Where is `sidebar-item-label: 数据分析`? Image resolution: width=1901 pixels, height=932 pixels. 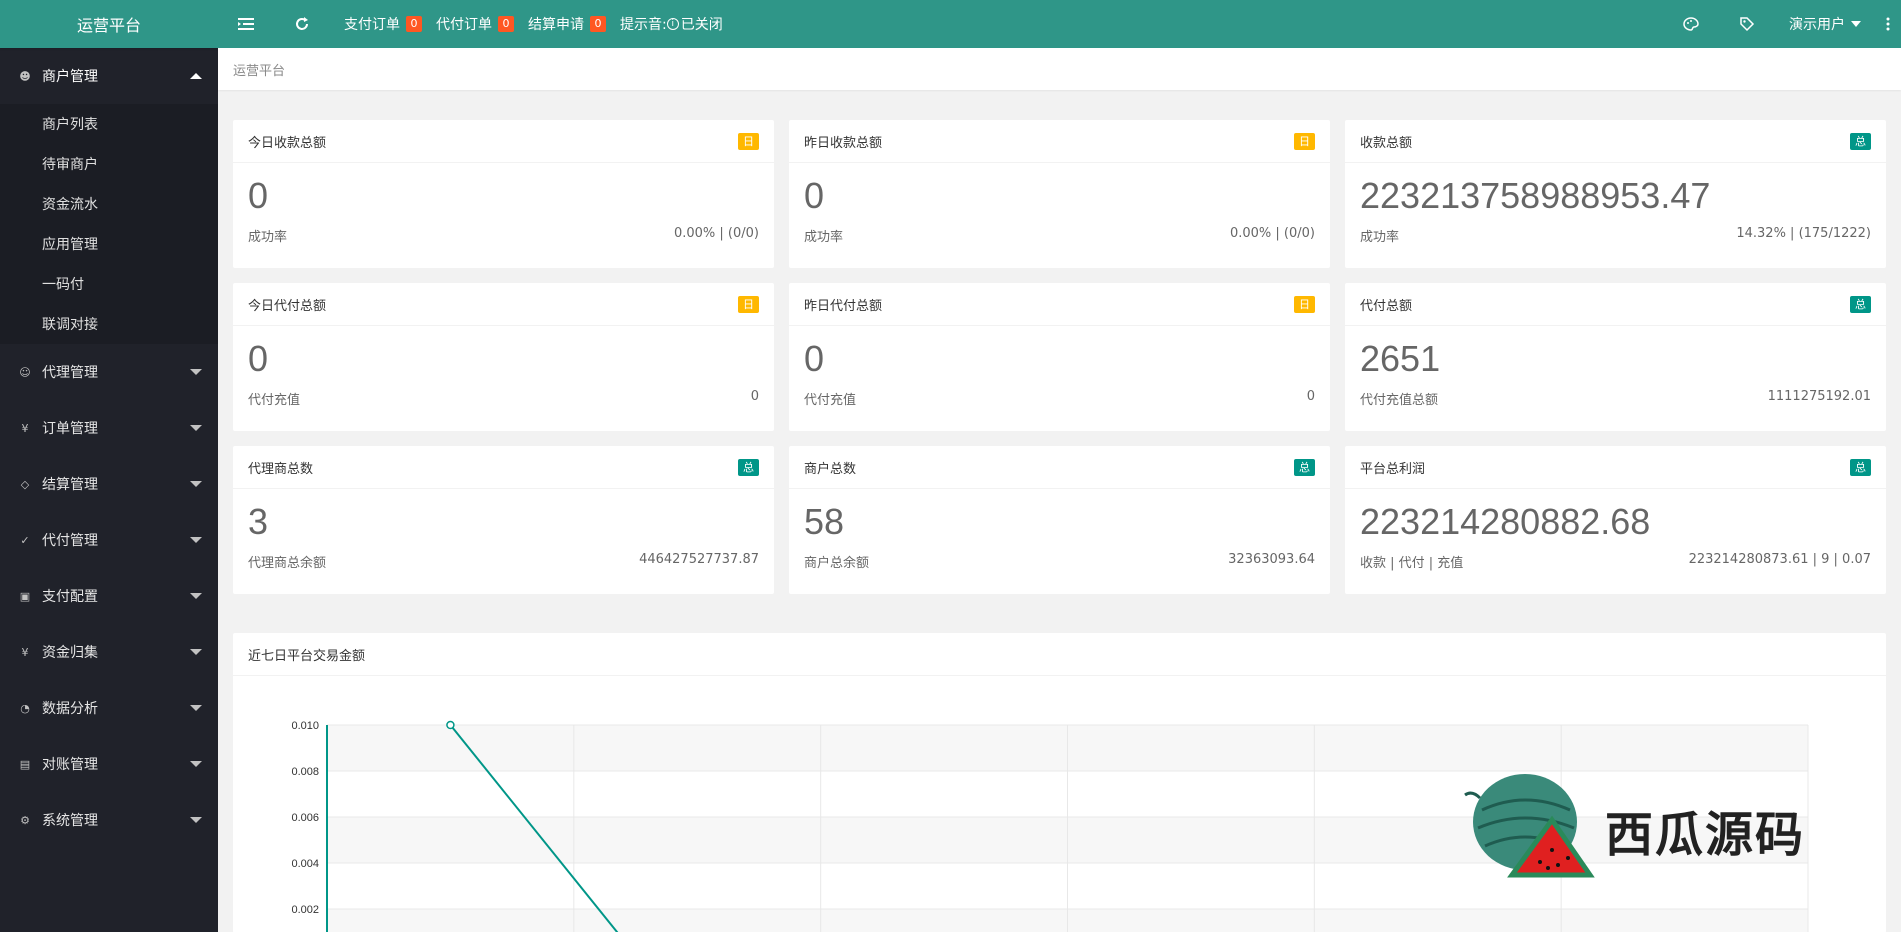
sidebar-item-label: 数据分析 is located at coordinates (70, 709).